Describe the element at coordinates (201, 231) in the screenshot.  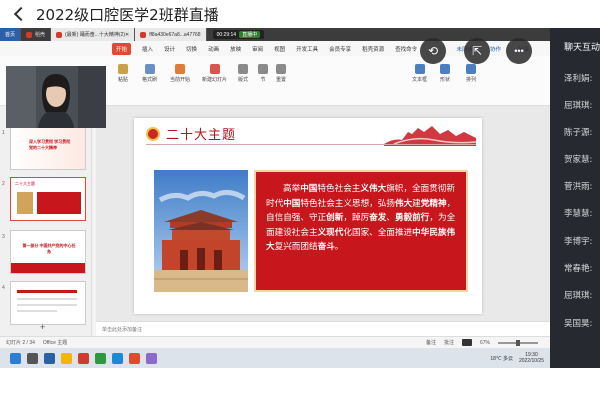
I see `tiananmen-photo` at that location.